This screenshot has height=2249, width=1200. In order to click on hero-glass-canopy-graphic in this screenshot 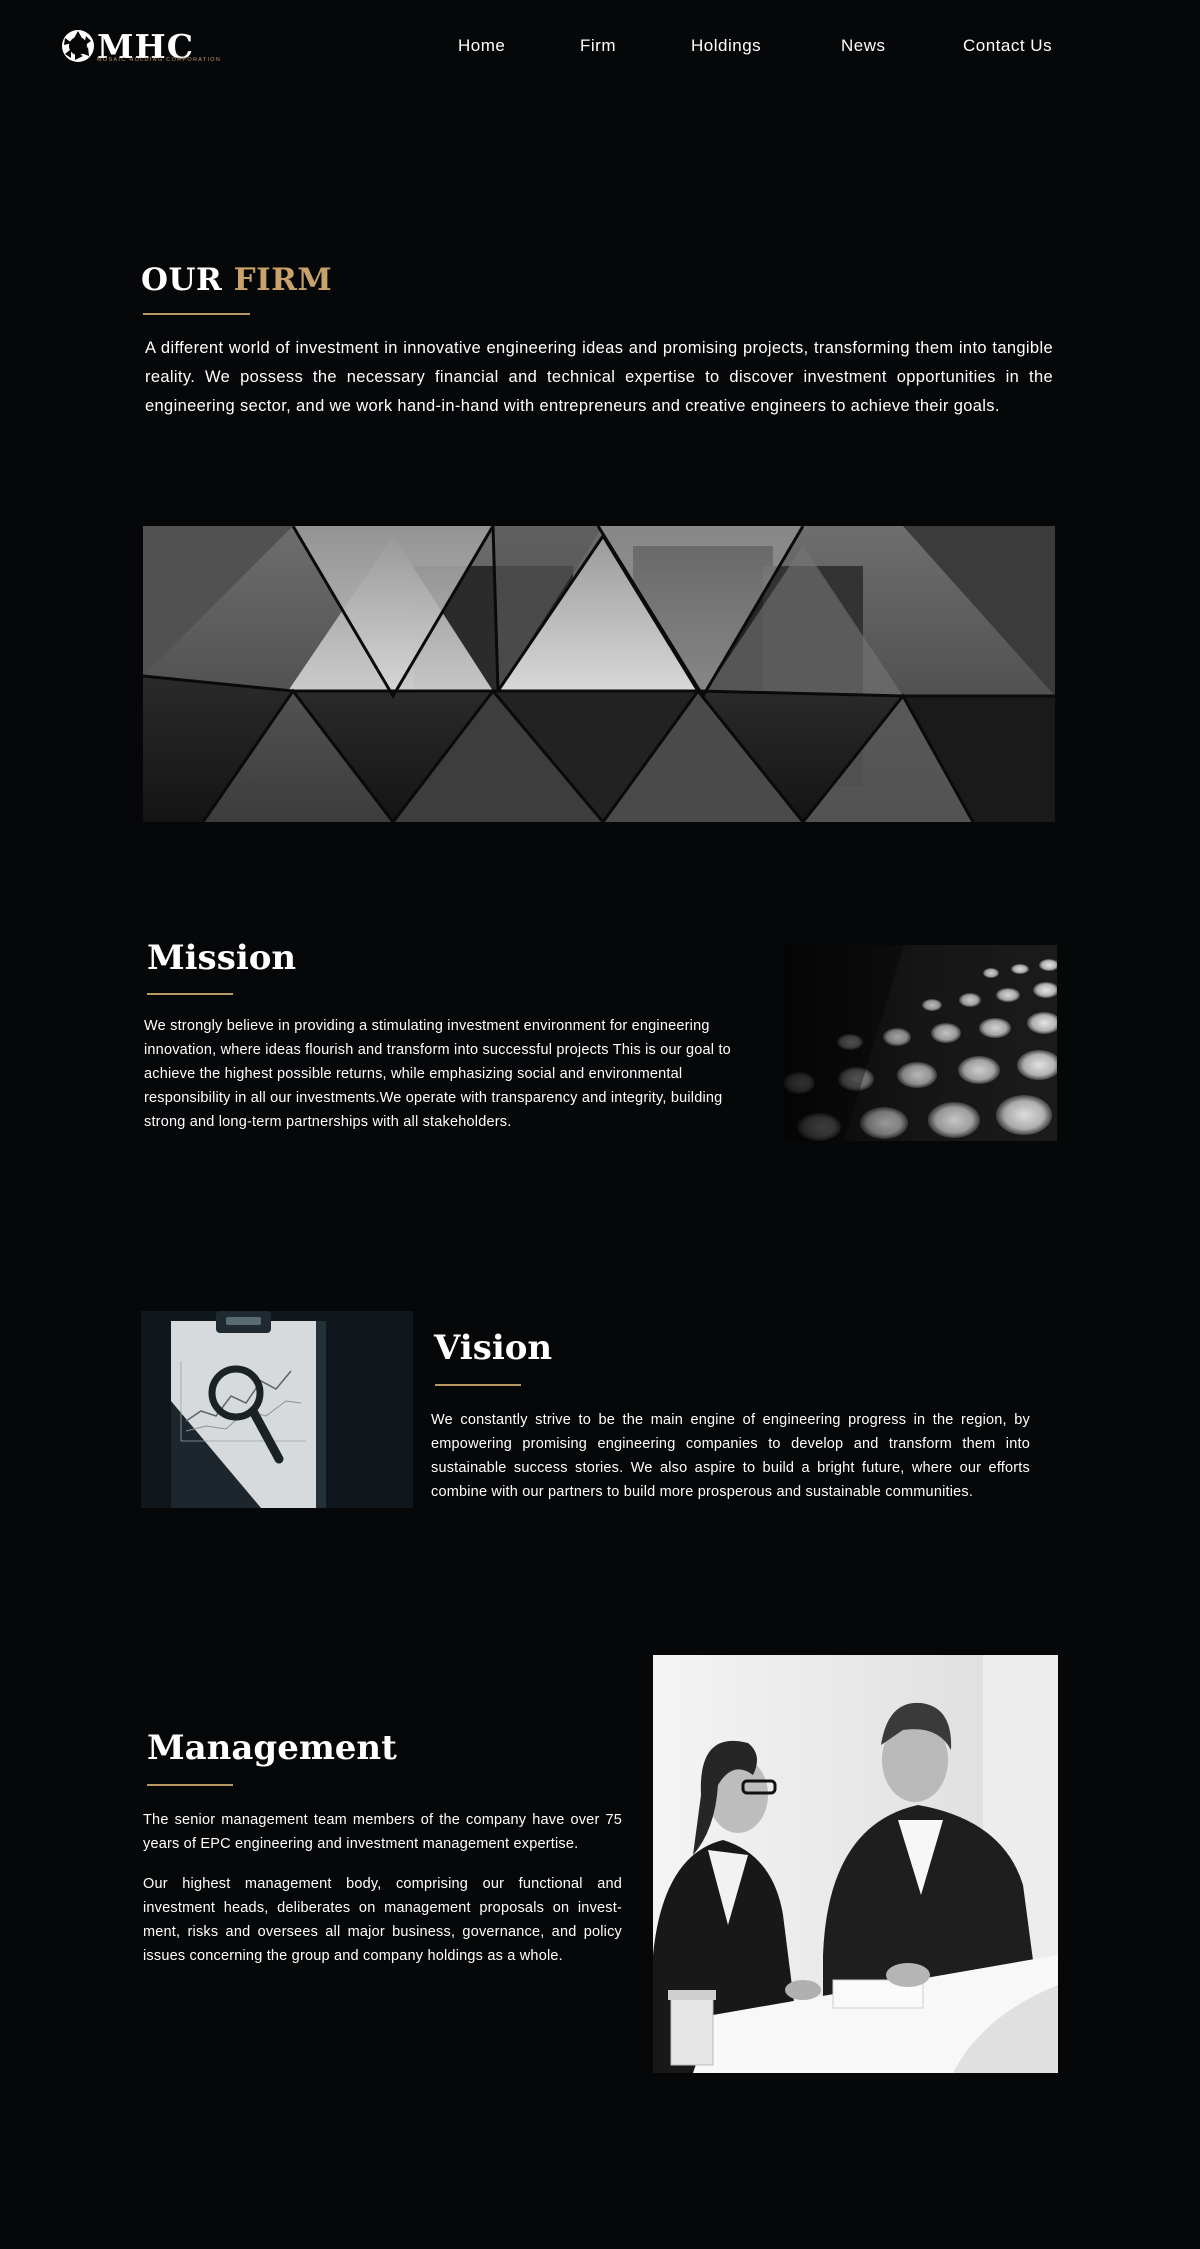, I will do `click(599, 674)`.